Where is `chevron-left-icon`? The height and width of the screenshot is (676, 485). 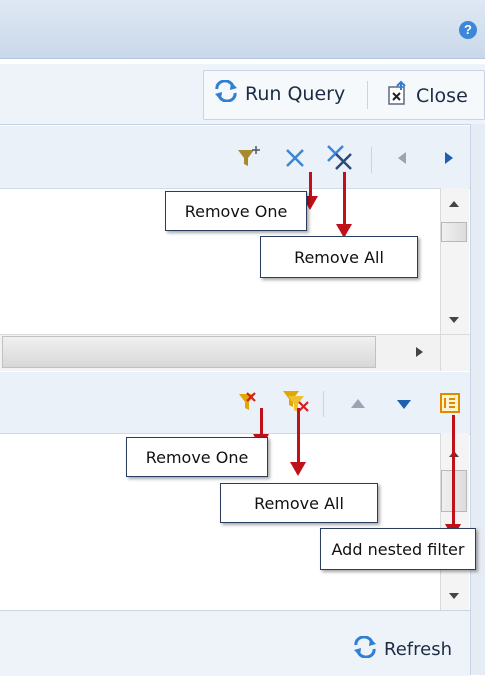 chevron-left-icon is located at coordinates (402, 159).